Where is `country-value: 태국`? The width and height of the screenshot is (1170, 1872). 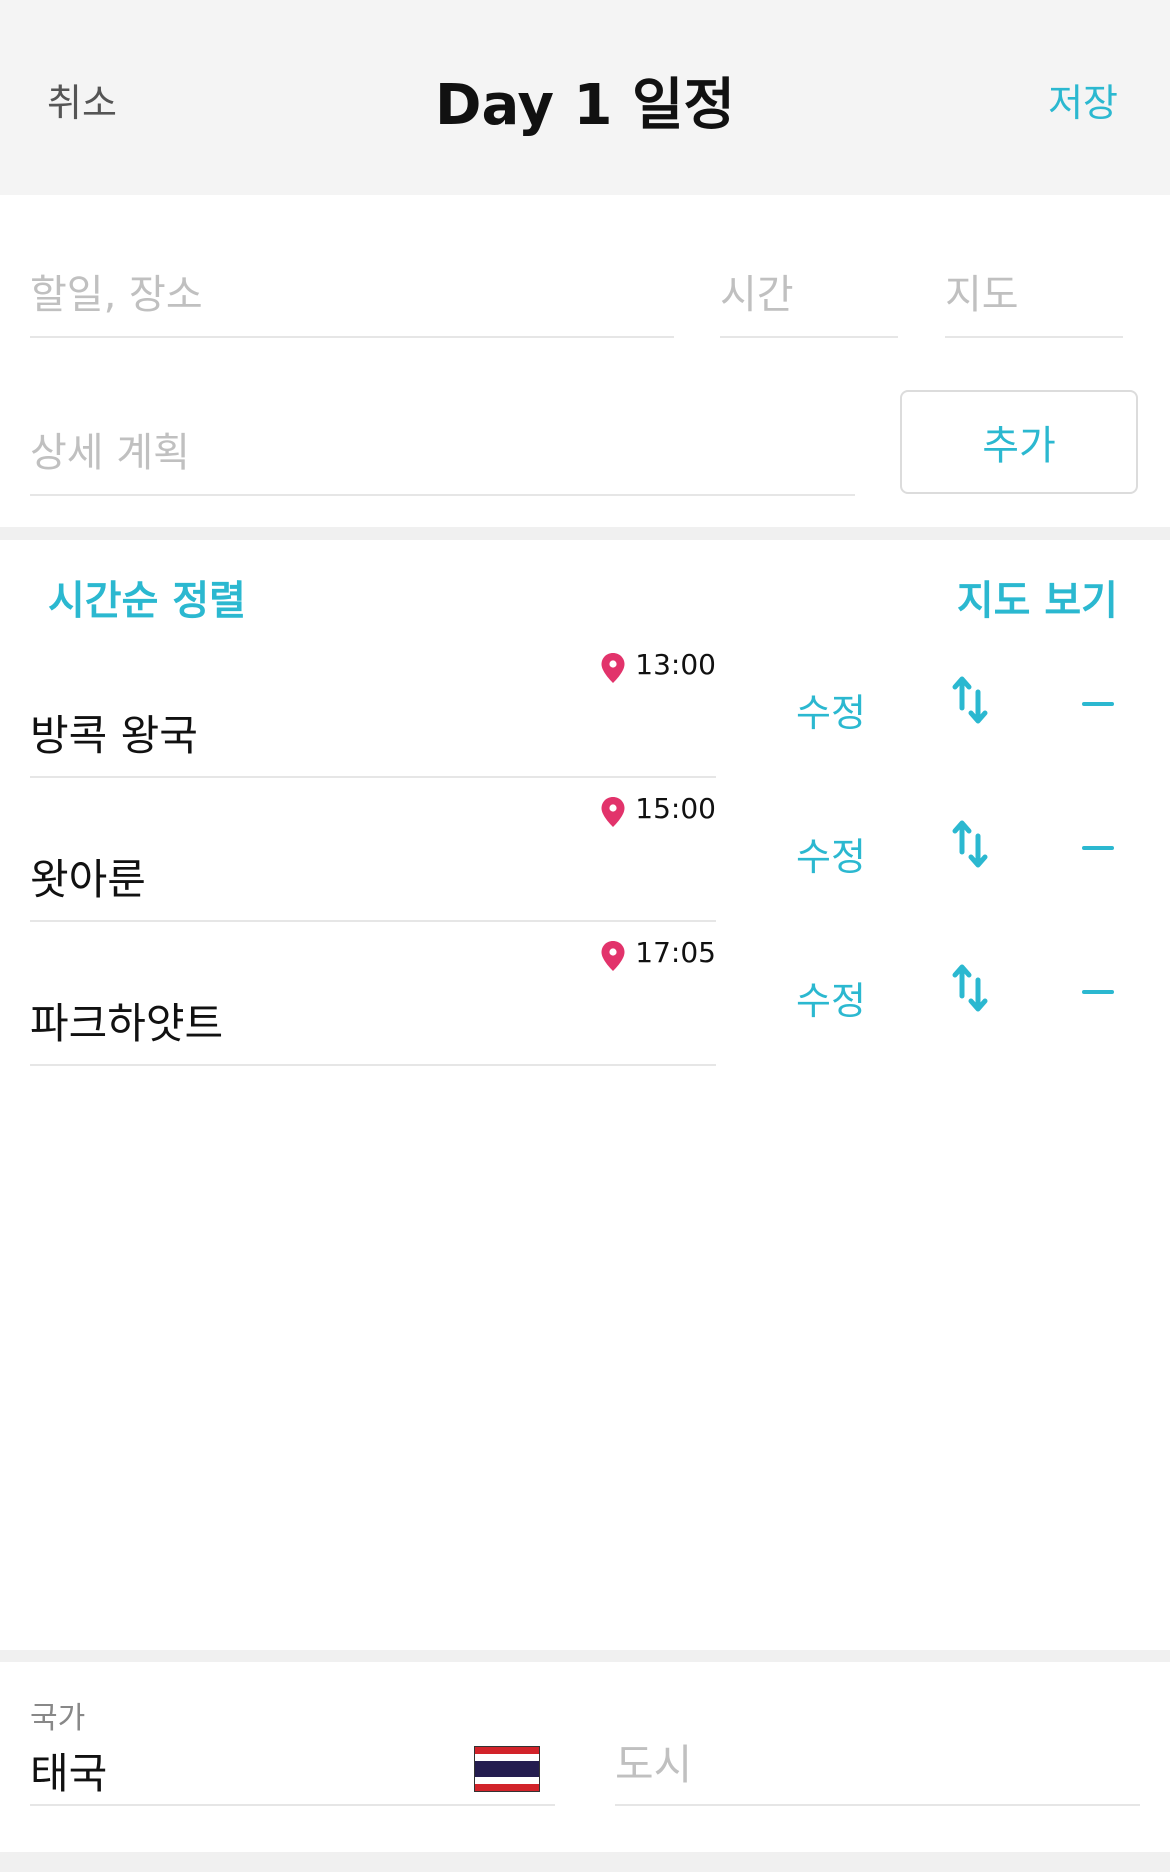
country-value: 태국 is located at coordinates (69, 1773).